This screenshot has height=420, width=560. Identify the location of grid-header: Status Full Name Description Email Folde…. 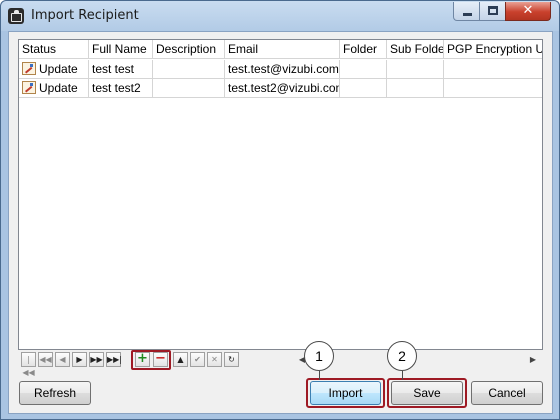
(280, 49).